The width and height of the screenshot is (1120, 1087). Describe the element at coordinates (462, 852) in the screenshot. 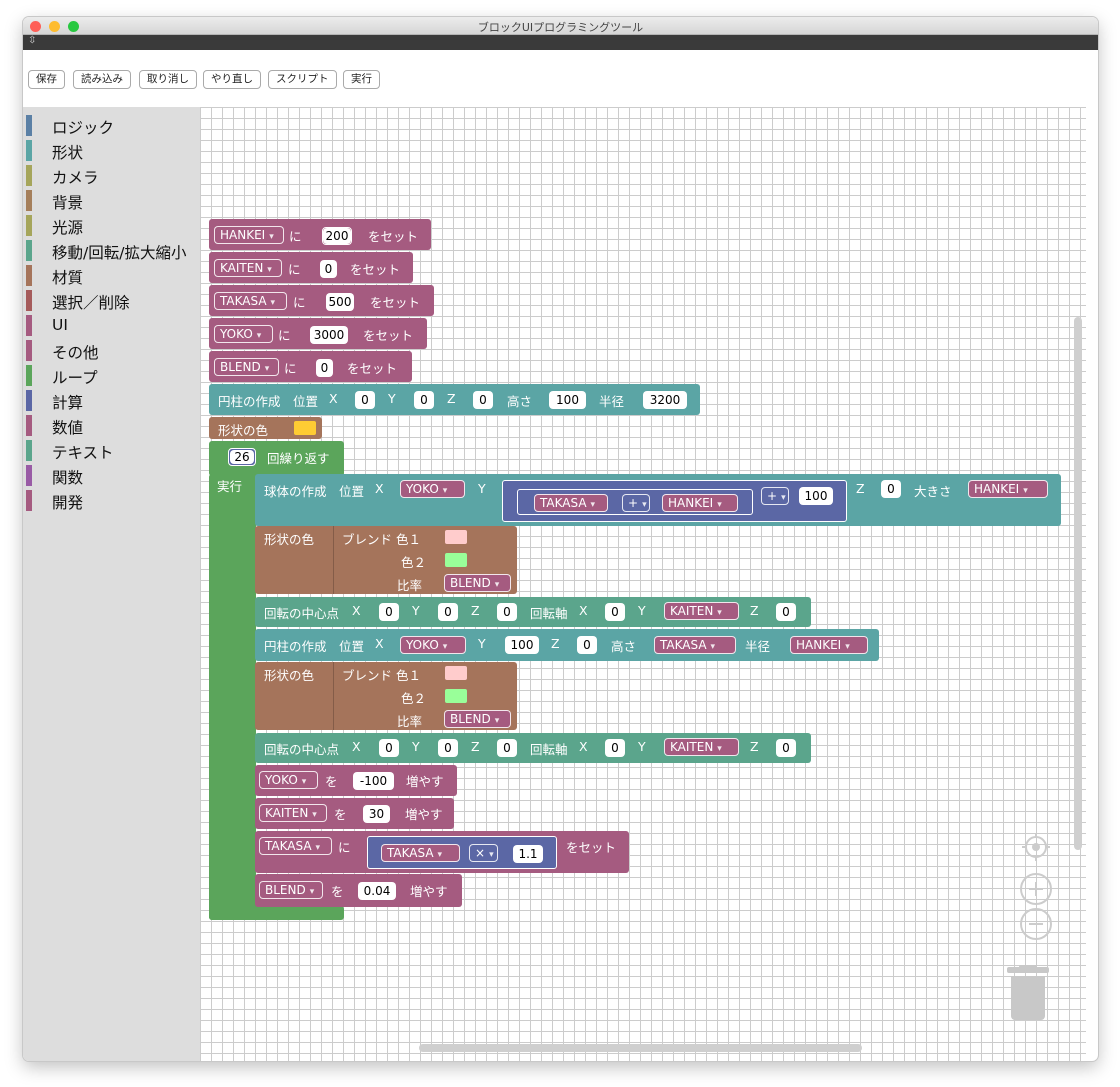

I see `math-multiply-block: TAKASA × 1.1` at that location.